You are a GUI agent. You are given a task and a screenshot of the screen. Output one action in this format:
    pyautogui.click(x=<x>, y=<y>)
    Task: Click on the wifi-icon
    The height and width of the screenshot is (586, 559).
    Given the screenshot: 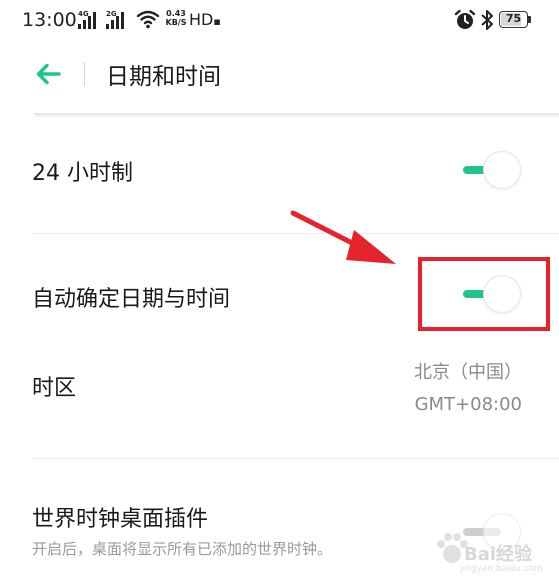 What is the action you would take?
    pyautogui.click(x=148, y=19)
    